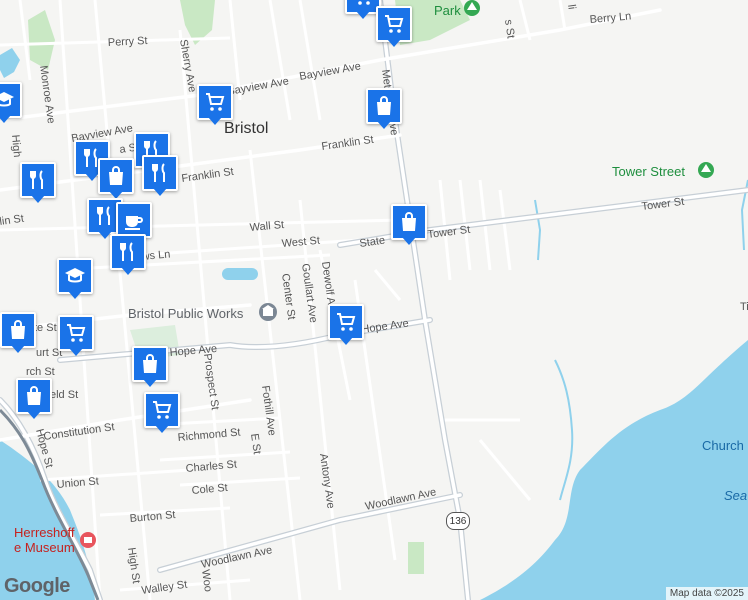 The height and width of the screenshot is (600, 748). Describe the element at coordinates (16, 146) in the screenshot. I see `high-st-label-1: High` at that location.